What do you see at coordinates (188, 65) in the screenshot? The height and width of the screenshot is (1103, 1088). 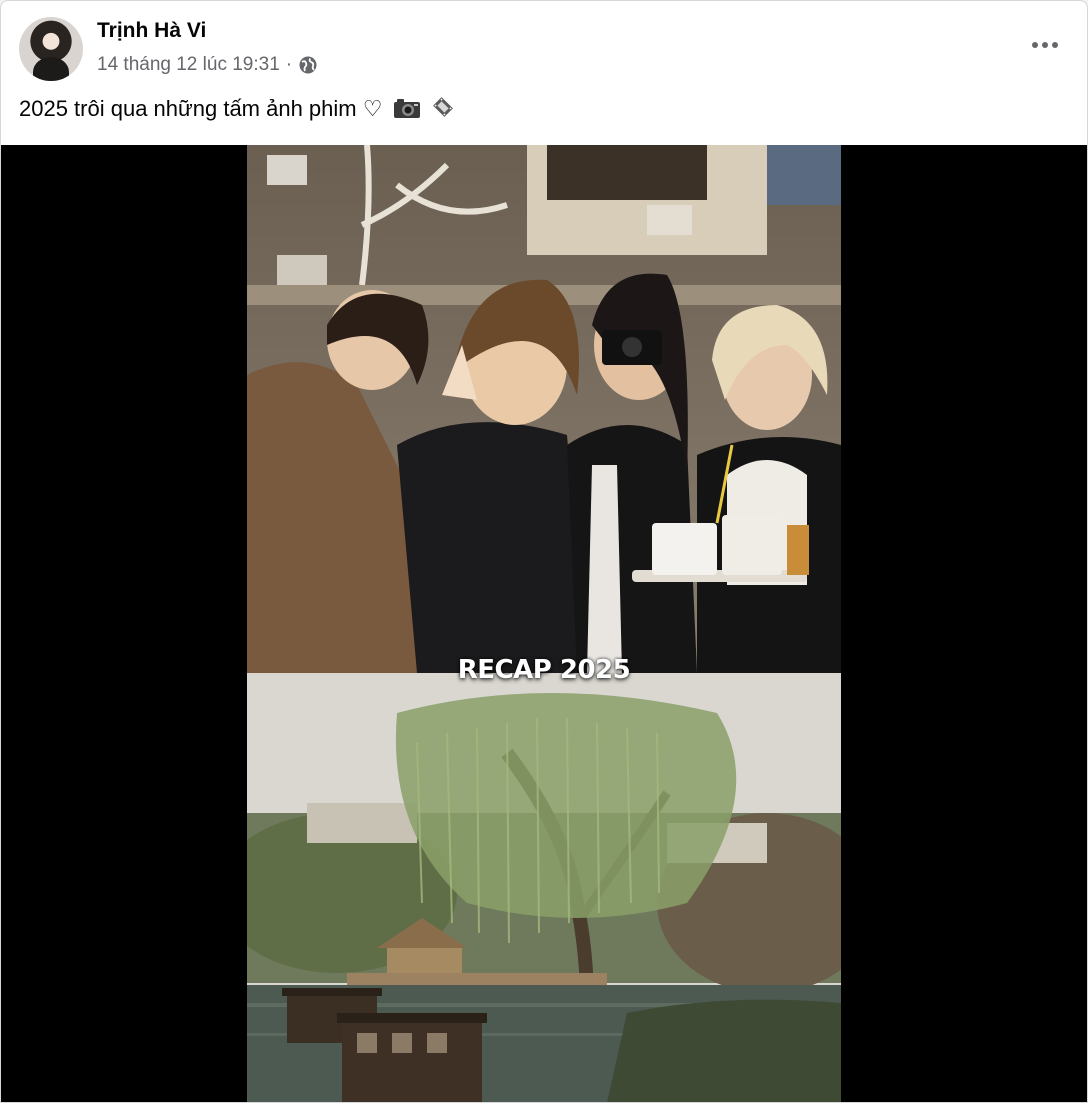 I see `post-timestamp: 14 tháng 12 lúc 19:31` at bounding box center [188, 65].